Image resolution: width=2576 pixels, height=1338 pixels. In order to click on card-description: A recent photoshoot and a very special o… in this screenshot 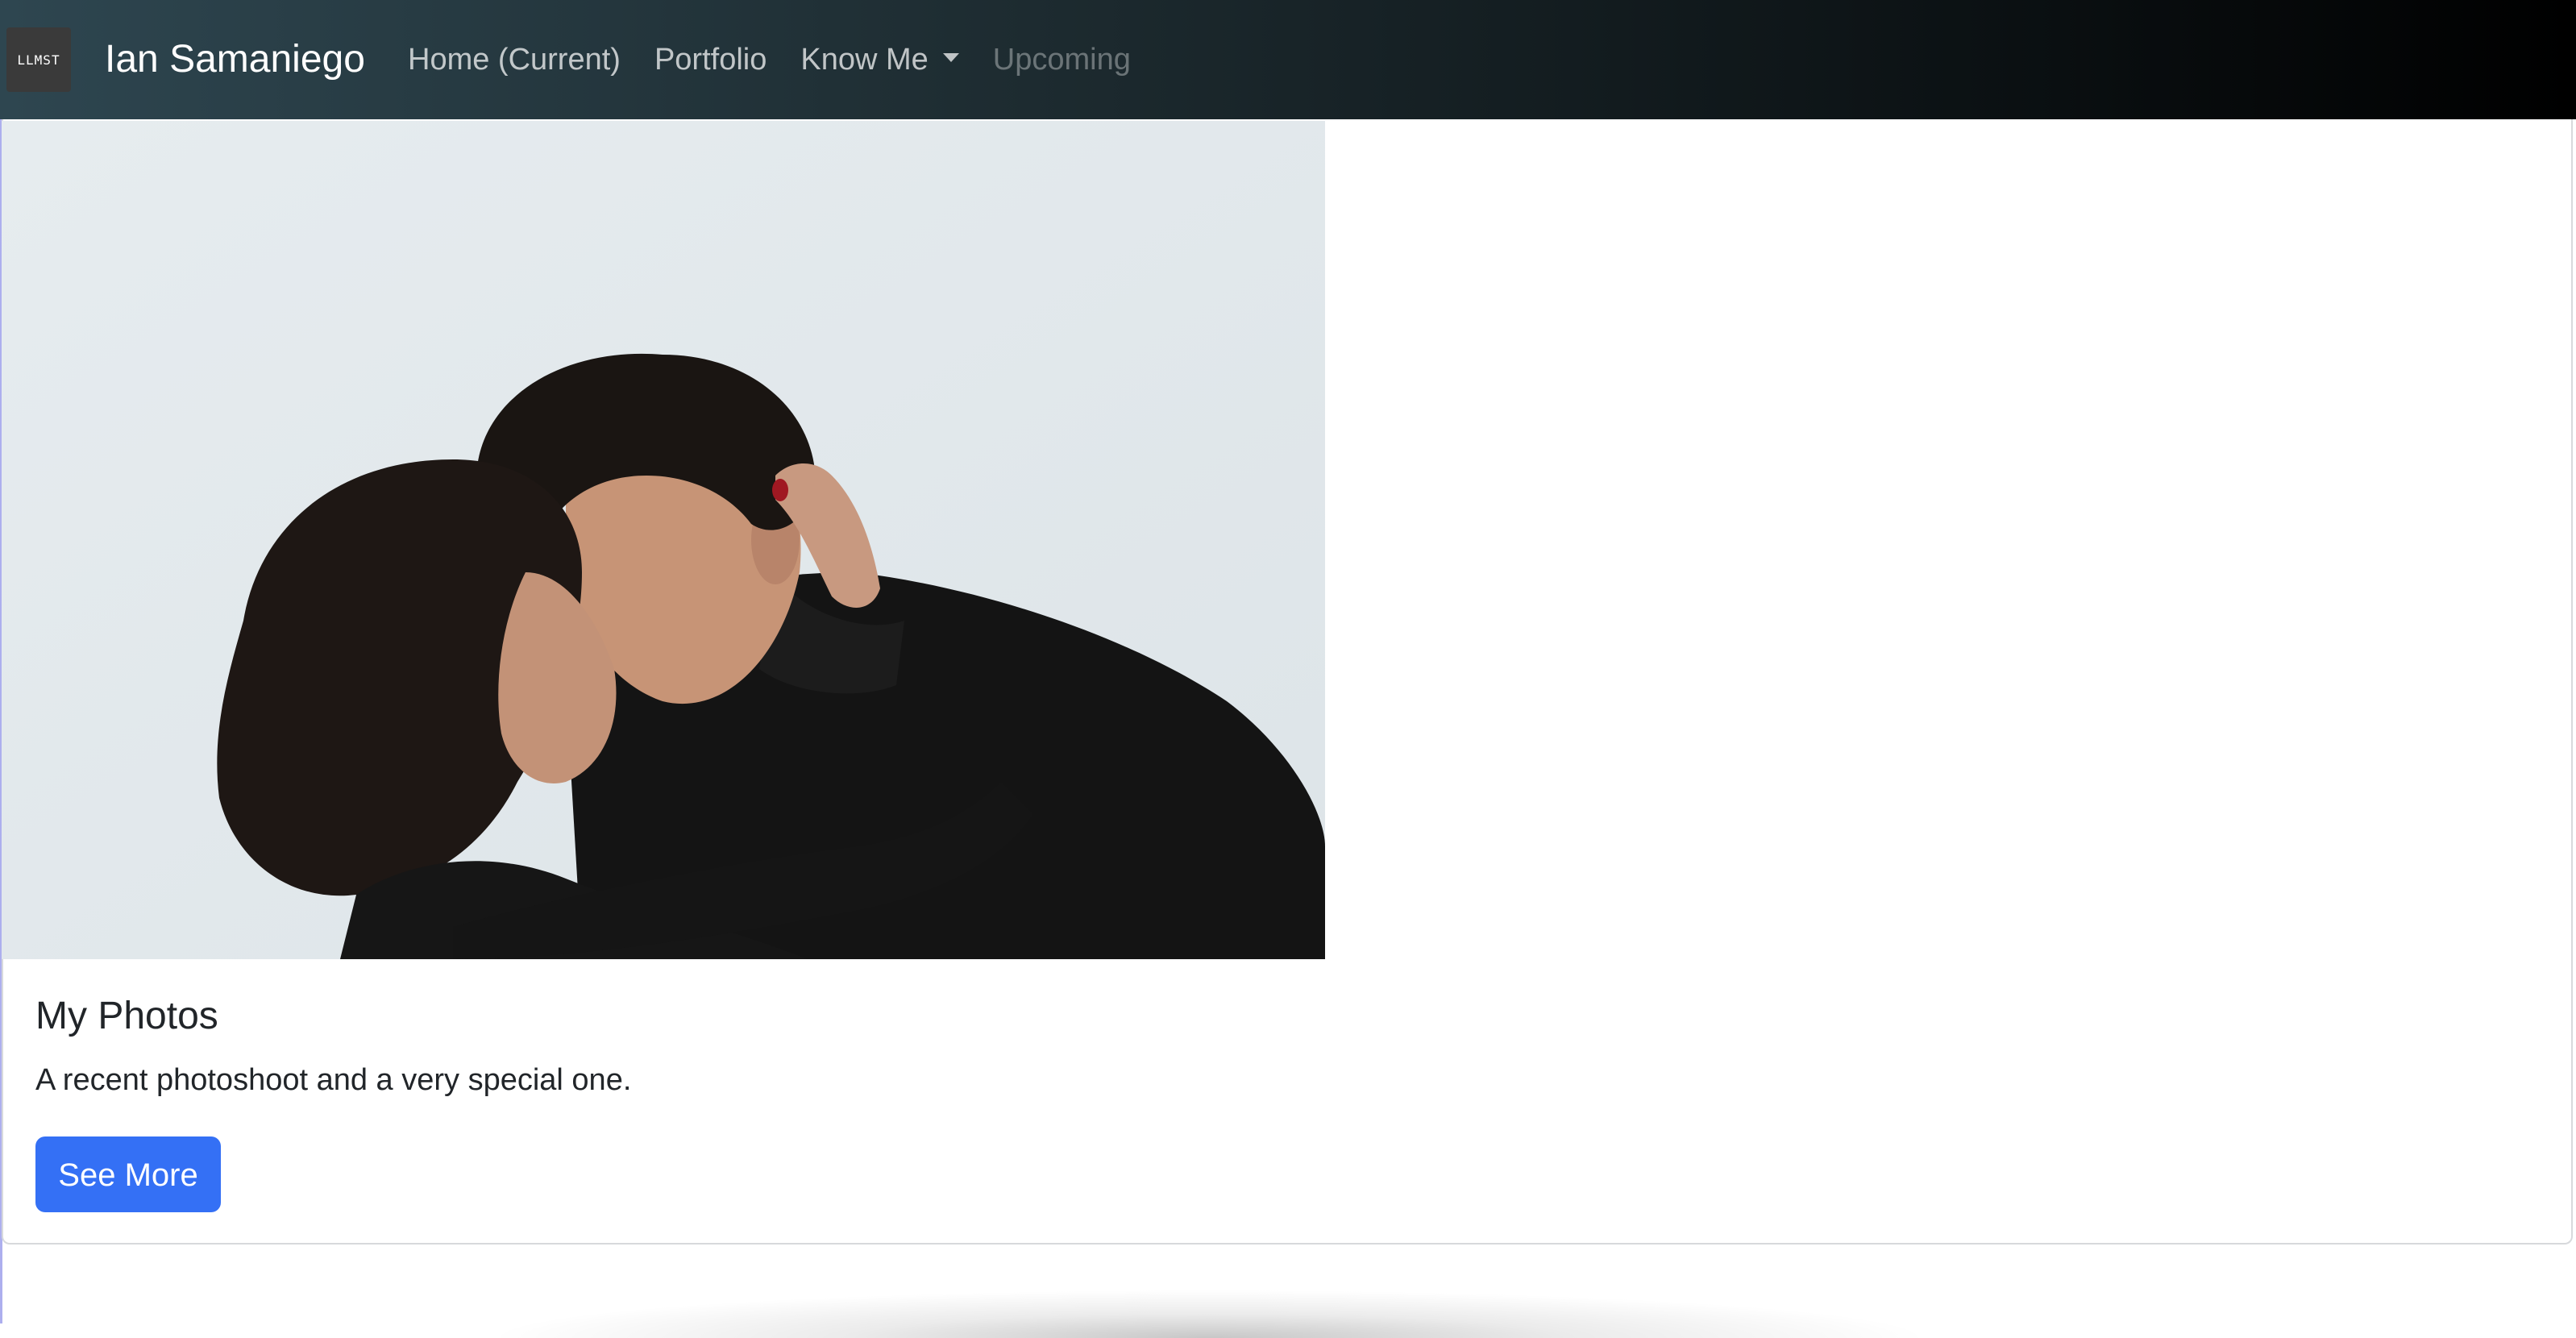, I will do `click(333, 1080)`.